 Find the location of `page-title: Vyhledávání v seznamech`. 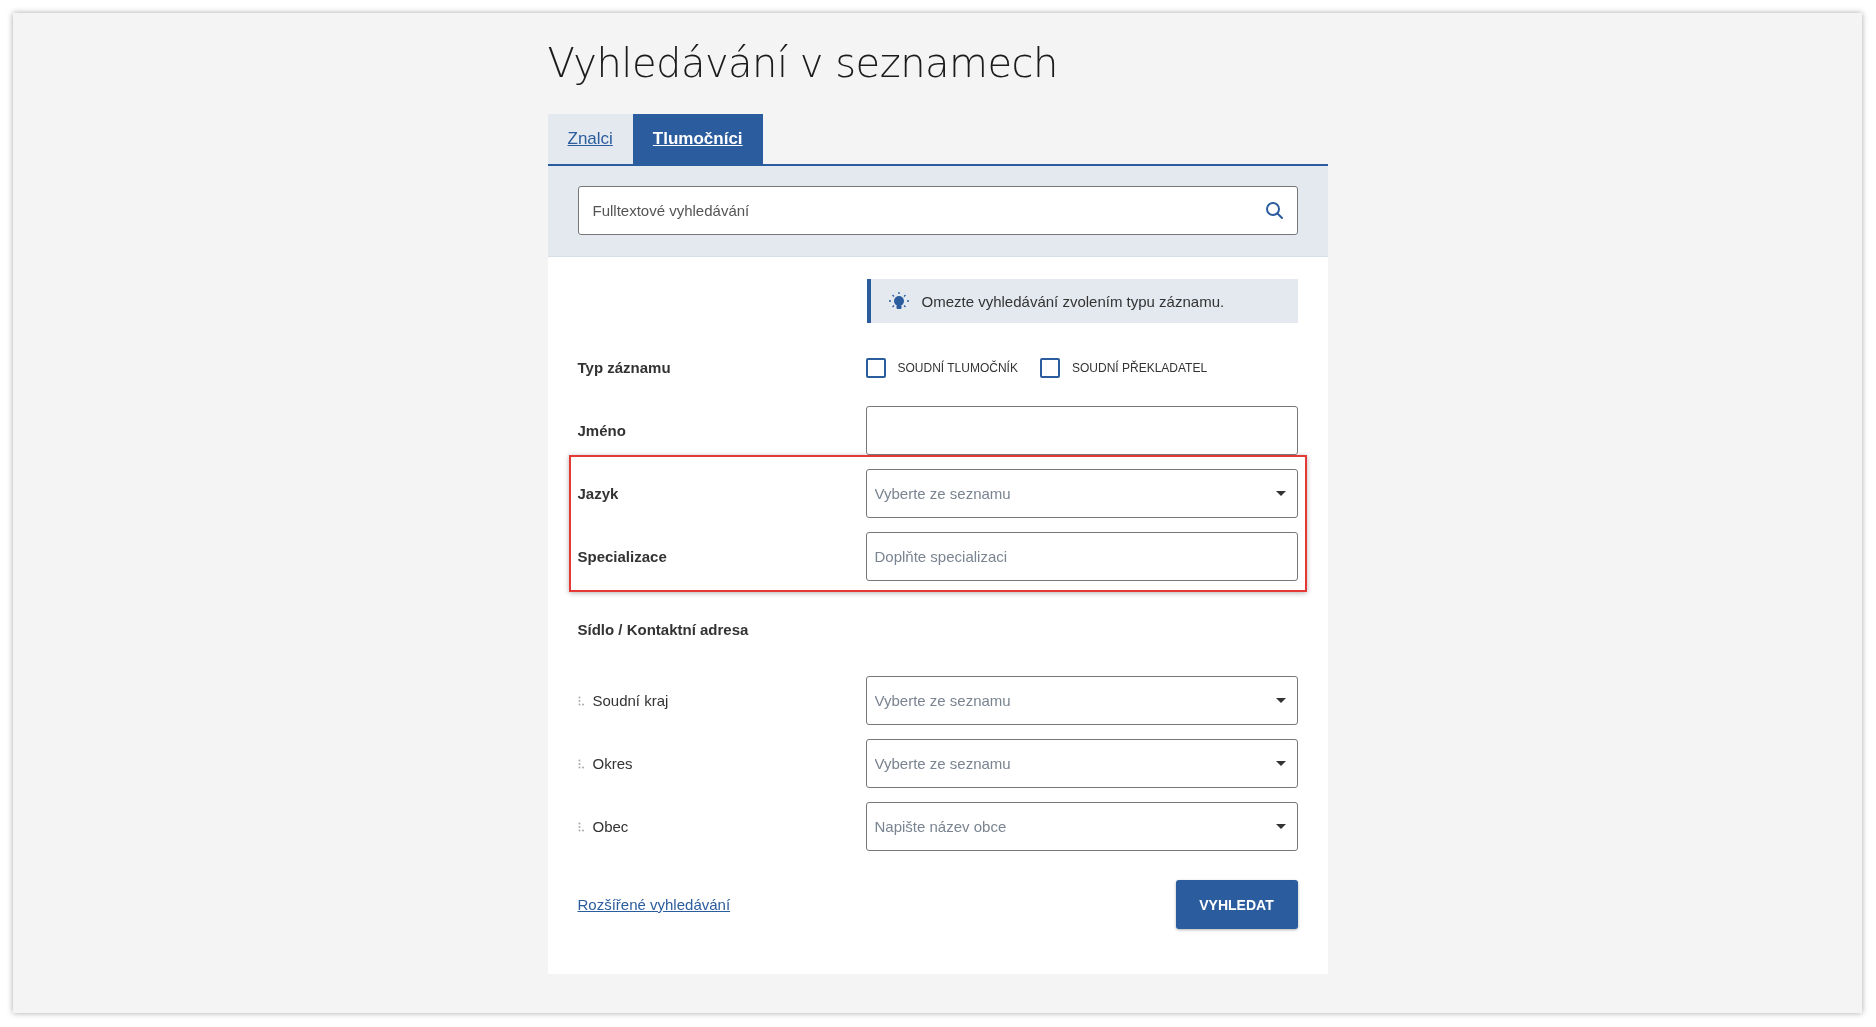

page-title: Vyhledávání v seznamech is located at coordinates (803, 63).